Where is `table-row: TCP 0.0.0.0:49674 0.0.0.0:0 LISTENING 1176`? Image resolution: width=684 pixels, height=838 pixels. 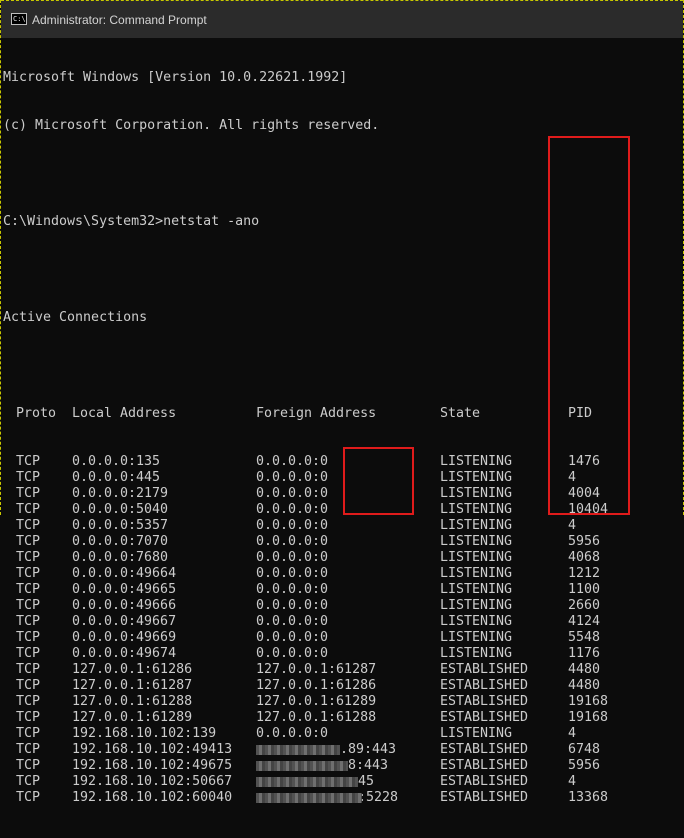 table-row: TCP 0.0.0.0:49674 0.0.0.0:0 LISTENING 1176 is located at coordinates (343, 654).